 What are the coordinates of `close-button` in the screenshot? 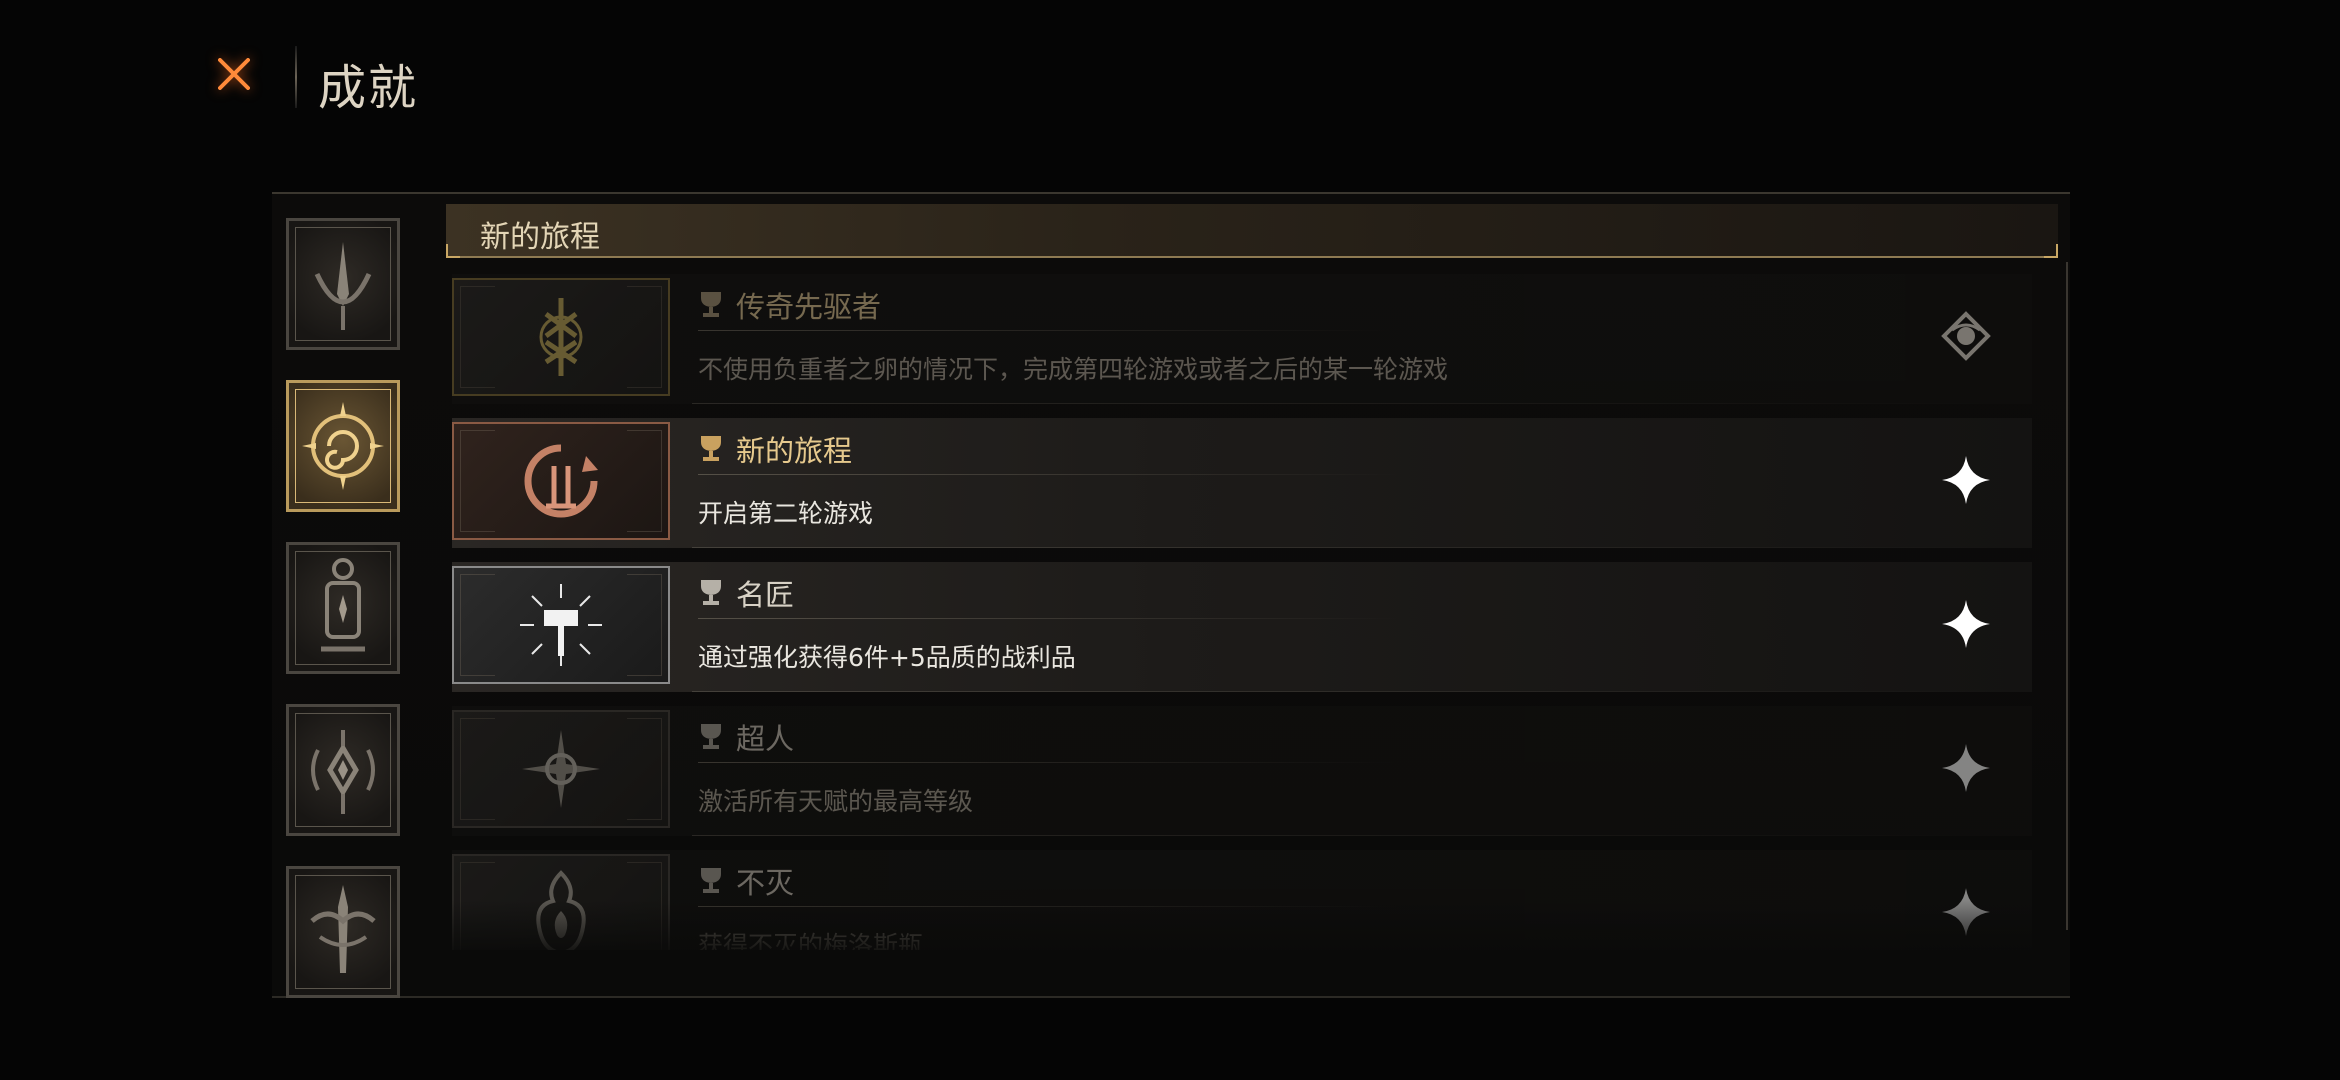 It's located at (234, 74).